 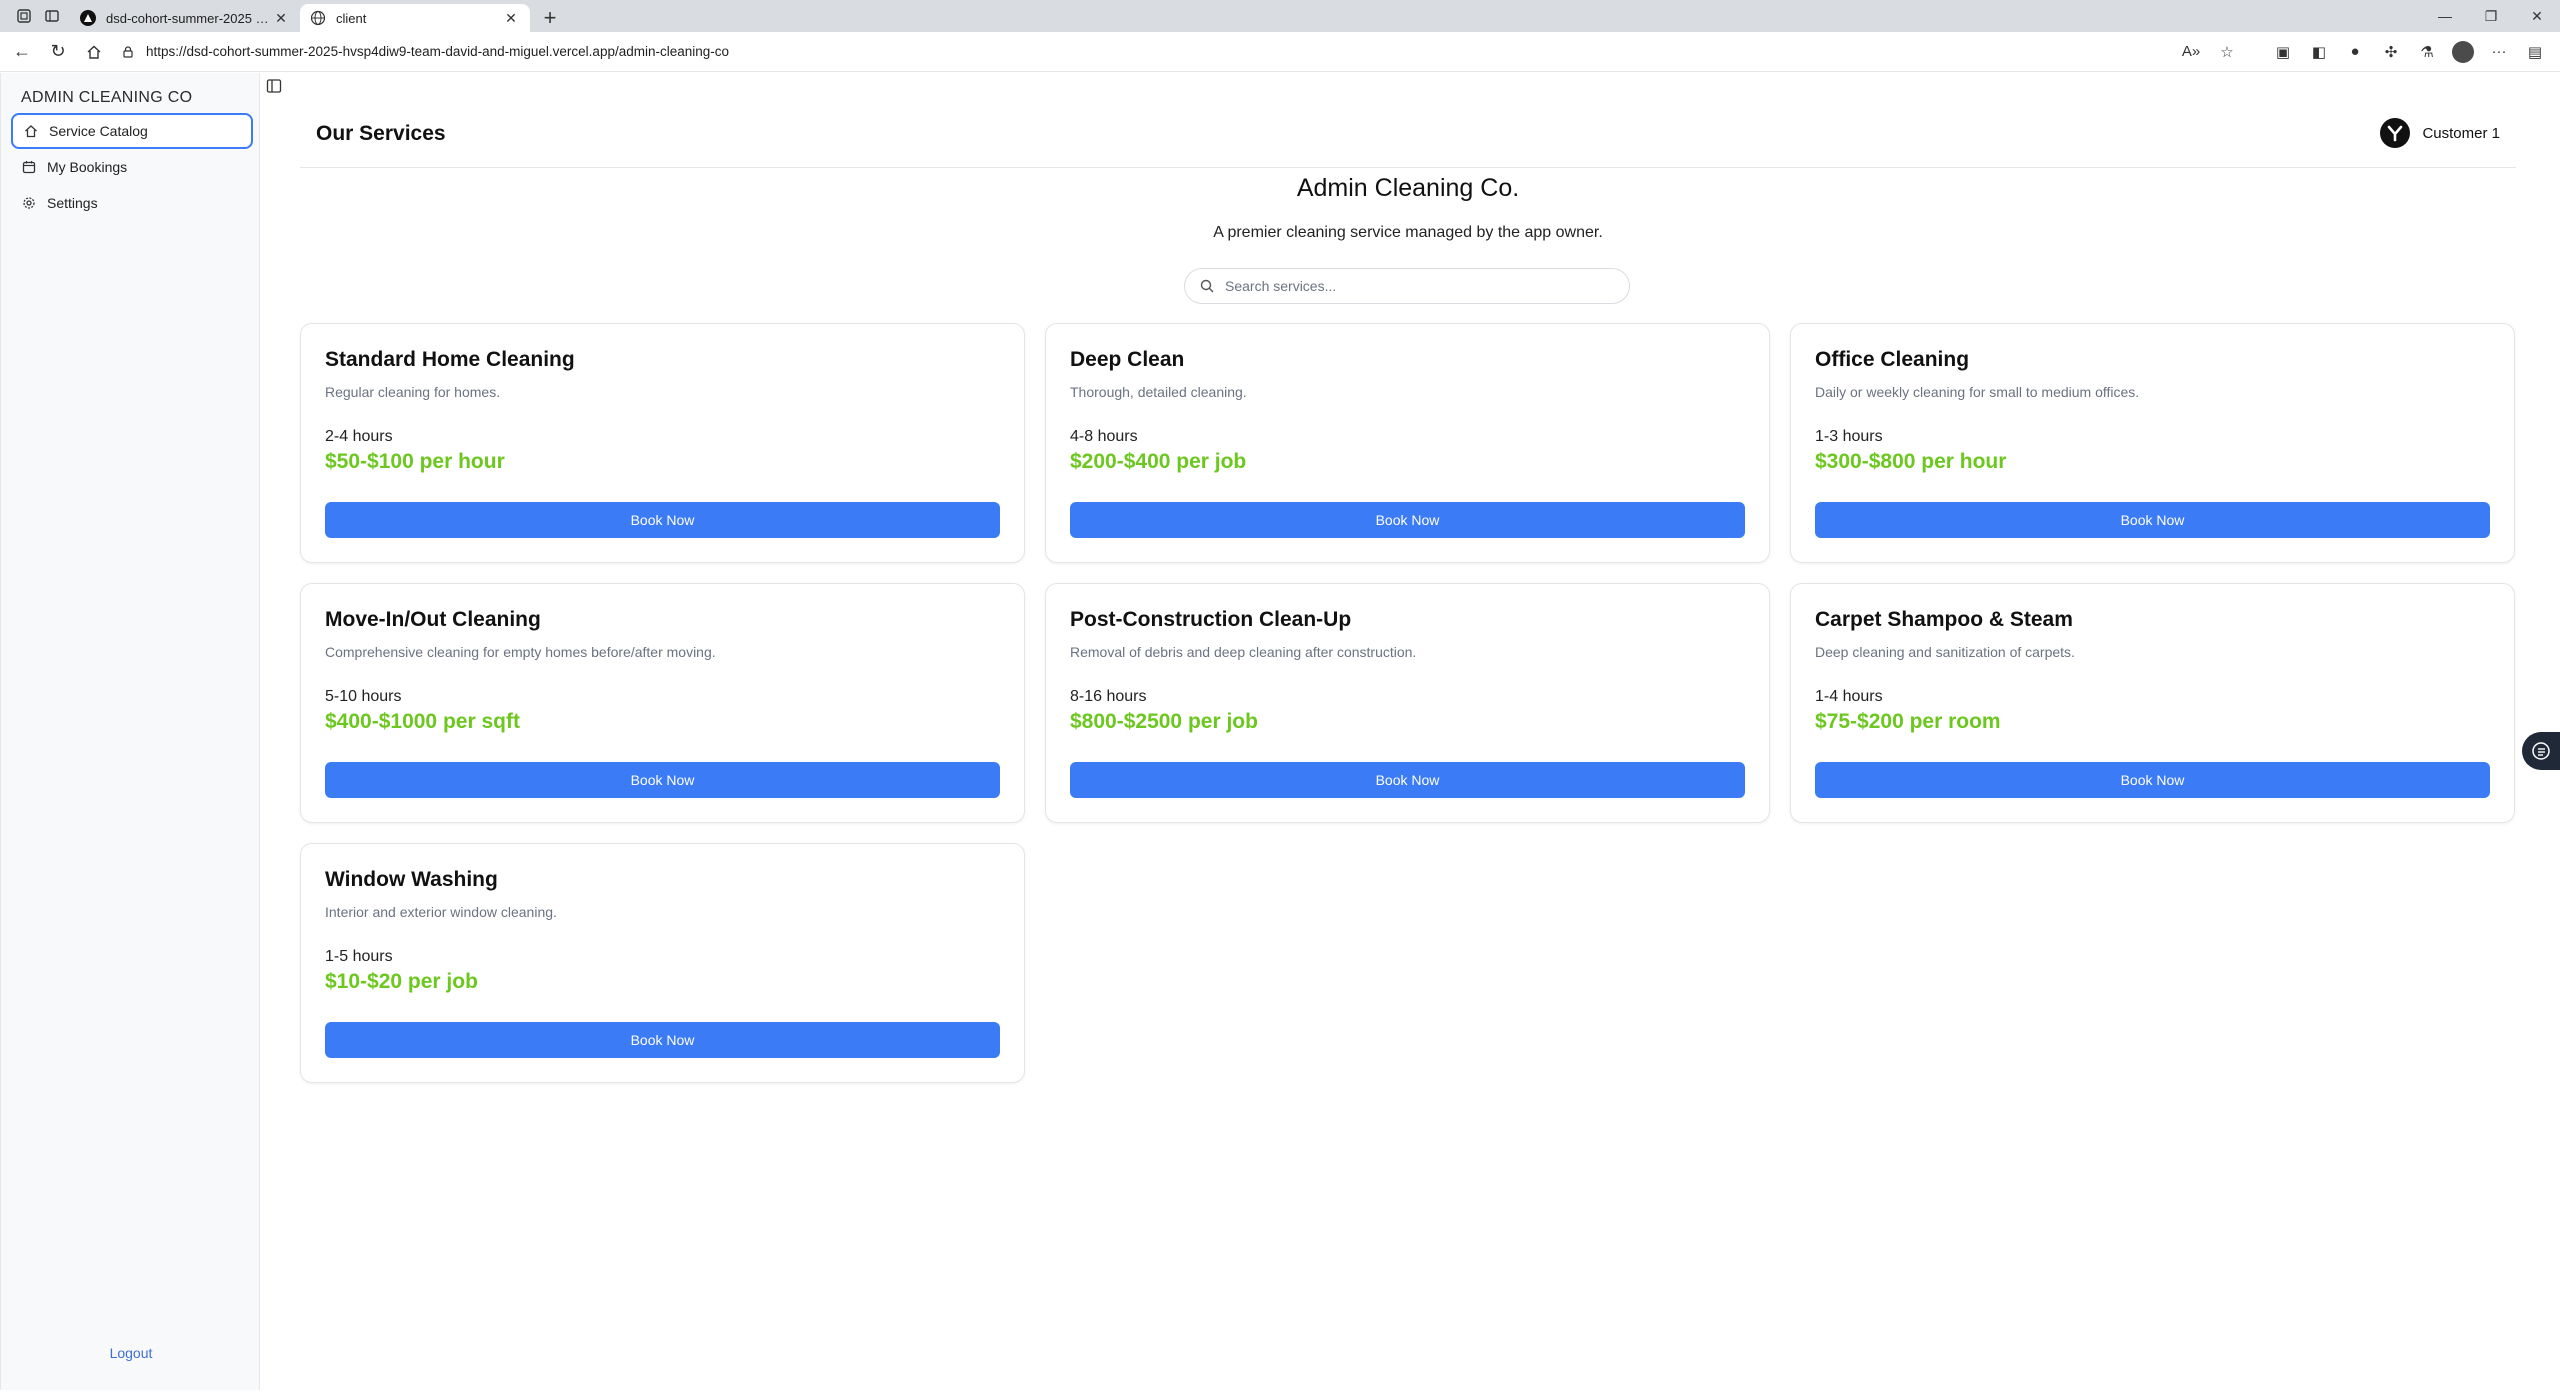 I want to click on service-price: $400-$1000 per sqft, so click(x=422, y=721).